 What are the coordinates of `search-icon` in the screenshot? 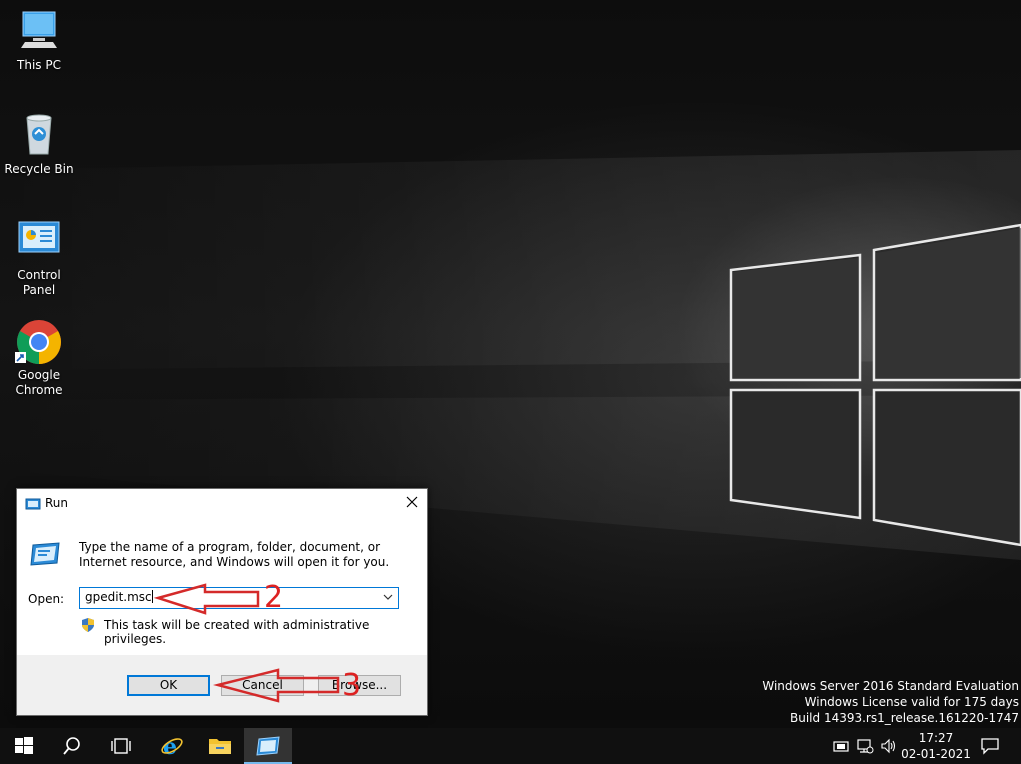 It's located at (71, 746).